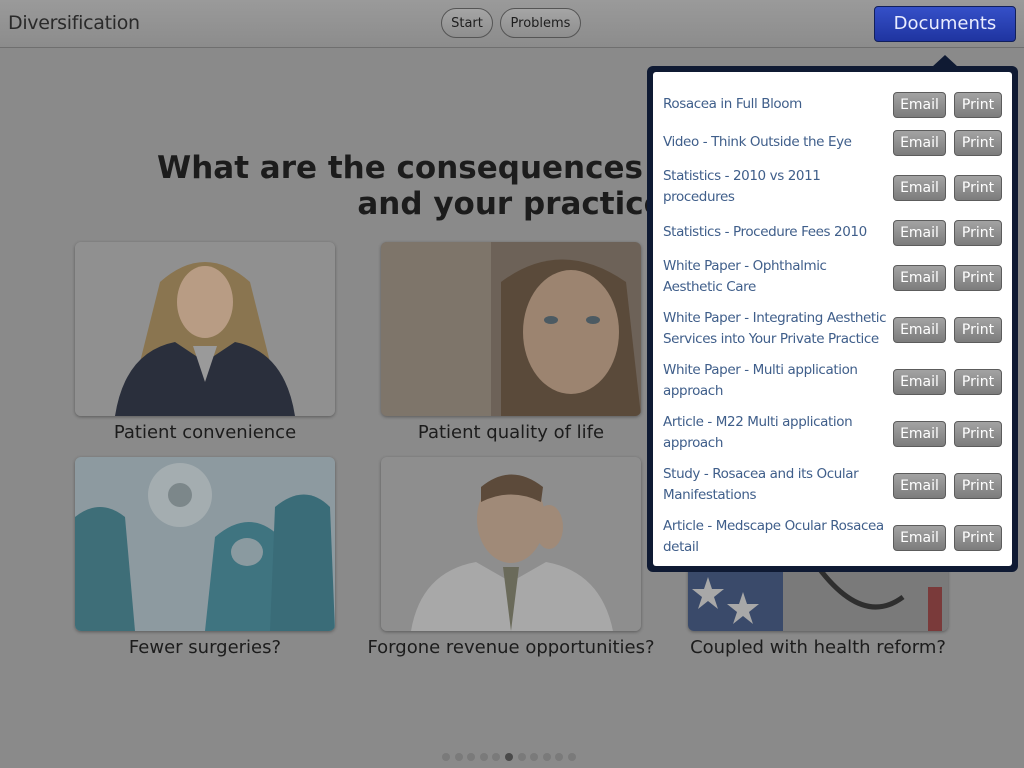 This screenshot has width=1024, height=768. I want to click on image-card-fewer-surgeries, so click(205, 544).